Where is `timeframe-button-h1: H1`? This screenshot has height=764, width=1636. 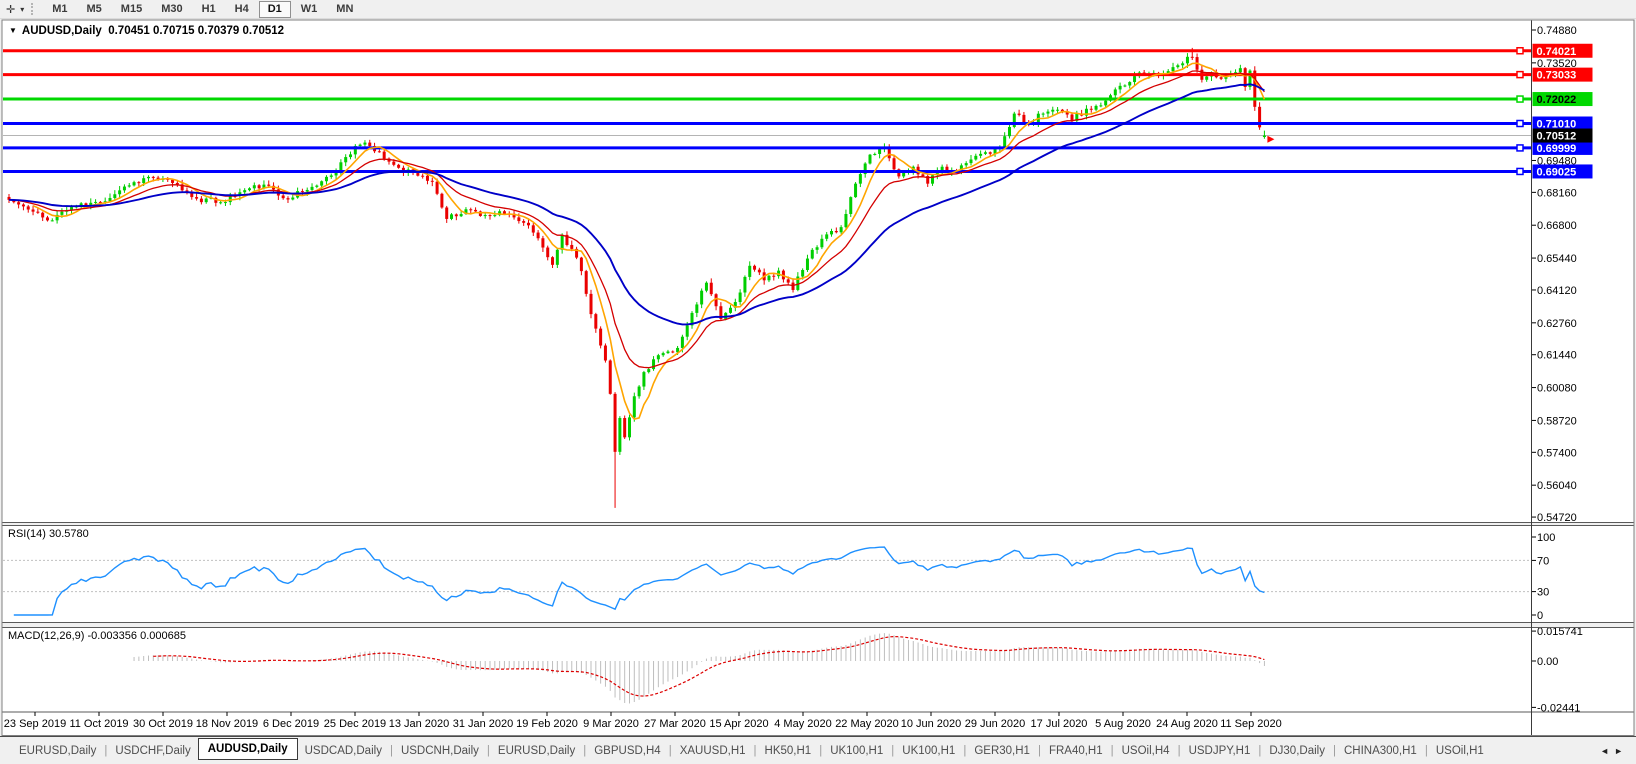
timeframe-button-h1: H1 is located at coordinates (209, 9).